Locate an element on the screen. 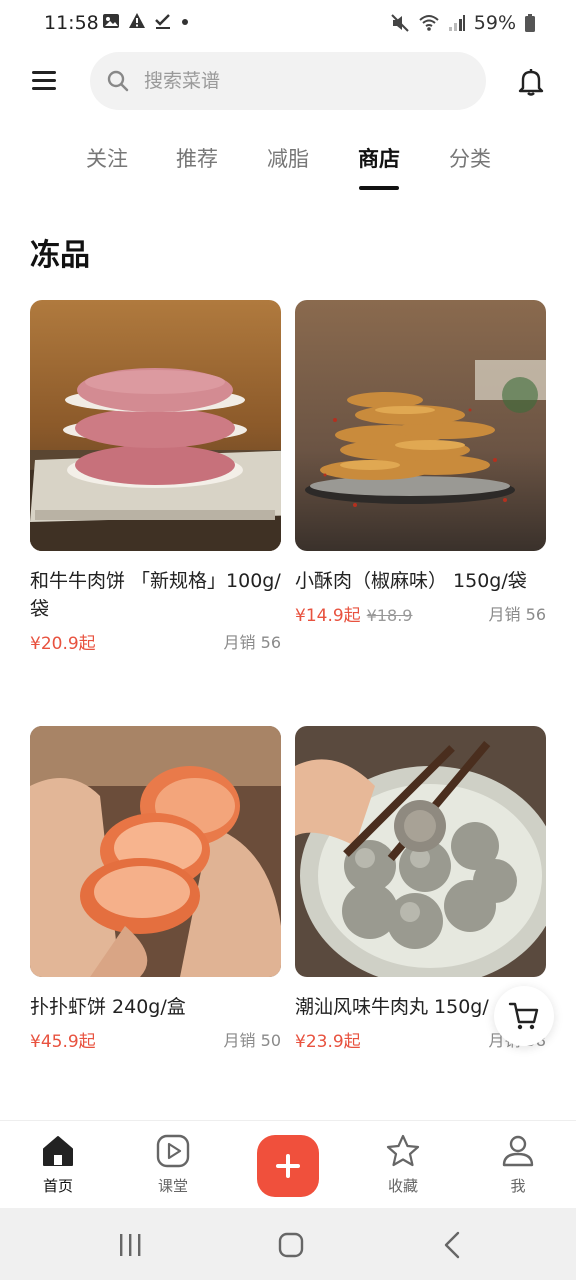 This screenshot has width=576, height=1280. product-image-beef-balls is located at coordinates (420, 851).